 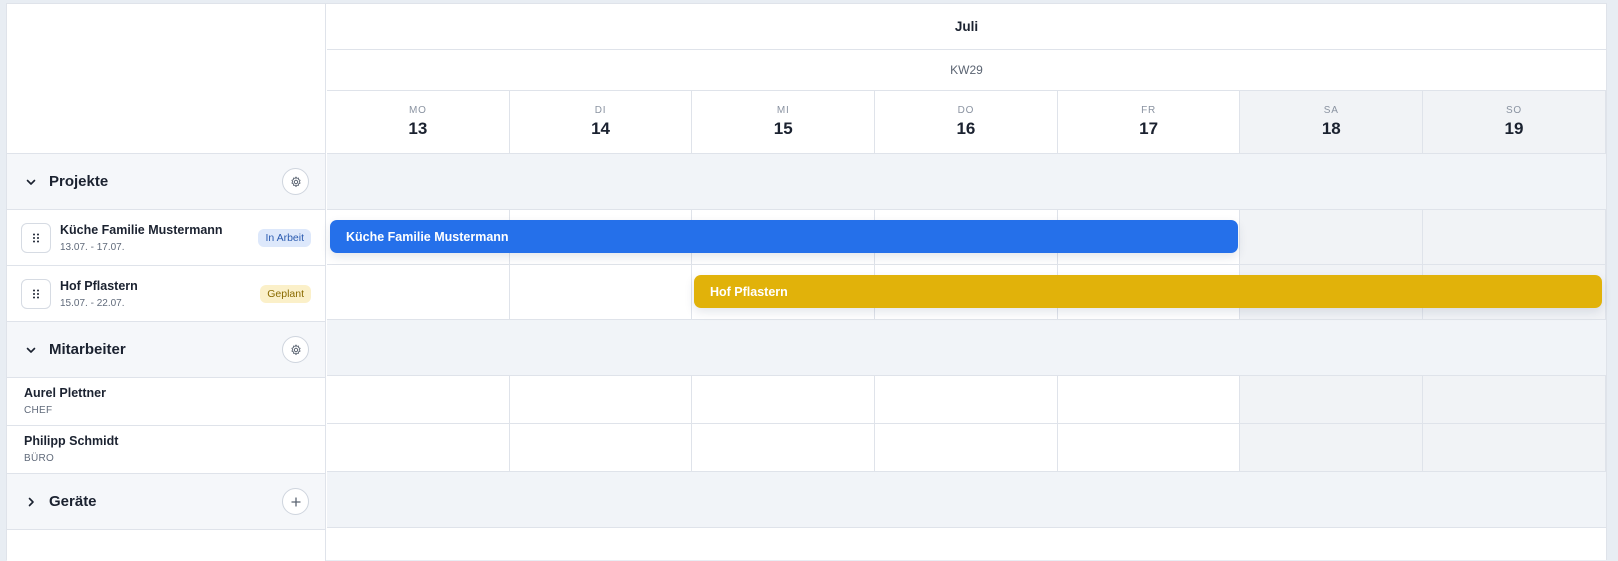 What do you see at coordinates (783, 110) in the screenshot?
I see `day-name: MI` at bounding box center [783, 110].